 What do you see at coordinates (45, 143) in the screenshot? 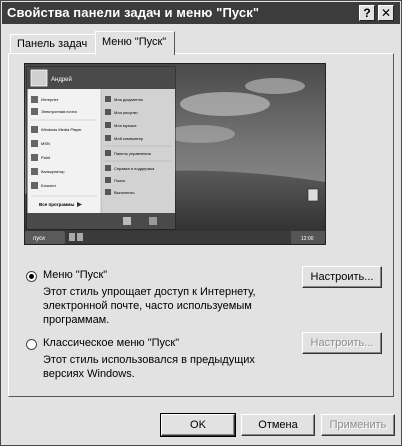
I see `preview-left-item: MSN` at bounding box center [45, 143].